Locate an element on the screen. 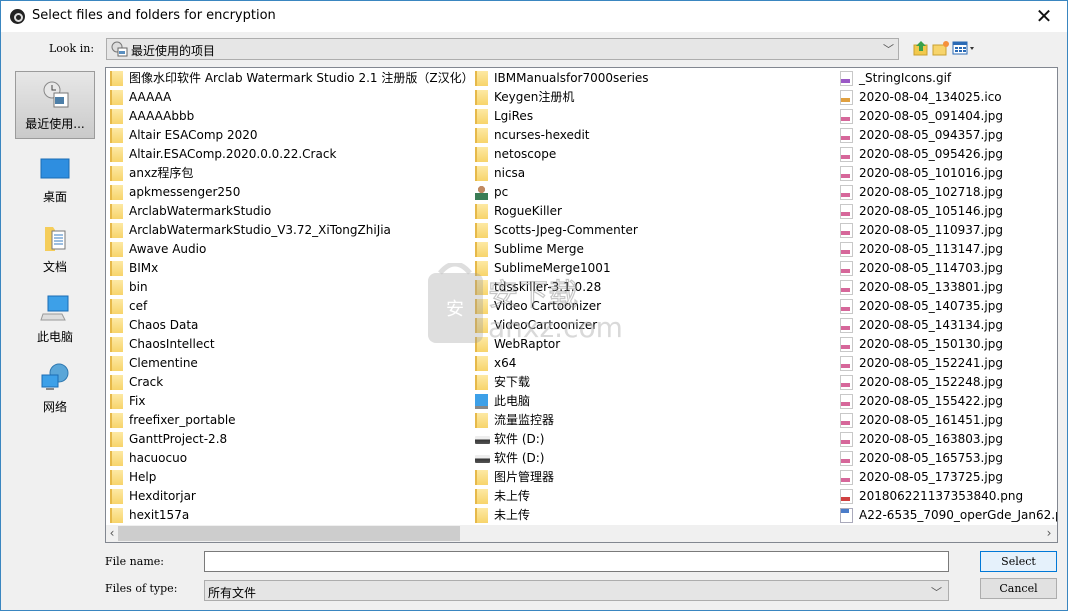  file-item: bin is located at coordinates (291, 287).